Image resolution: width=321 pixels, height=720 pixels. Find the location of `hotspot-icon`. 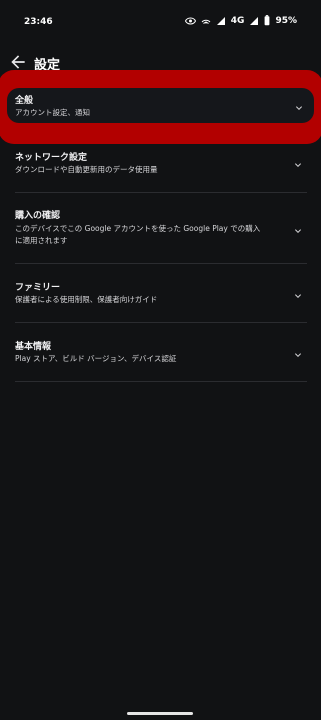

hotspot-icon is located at coordinates (206, 21).